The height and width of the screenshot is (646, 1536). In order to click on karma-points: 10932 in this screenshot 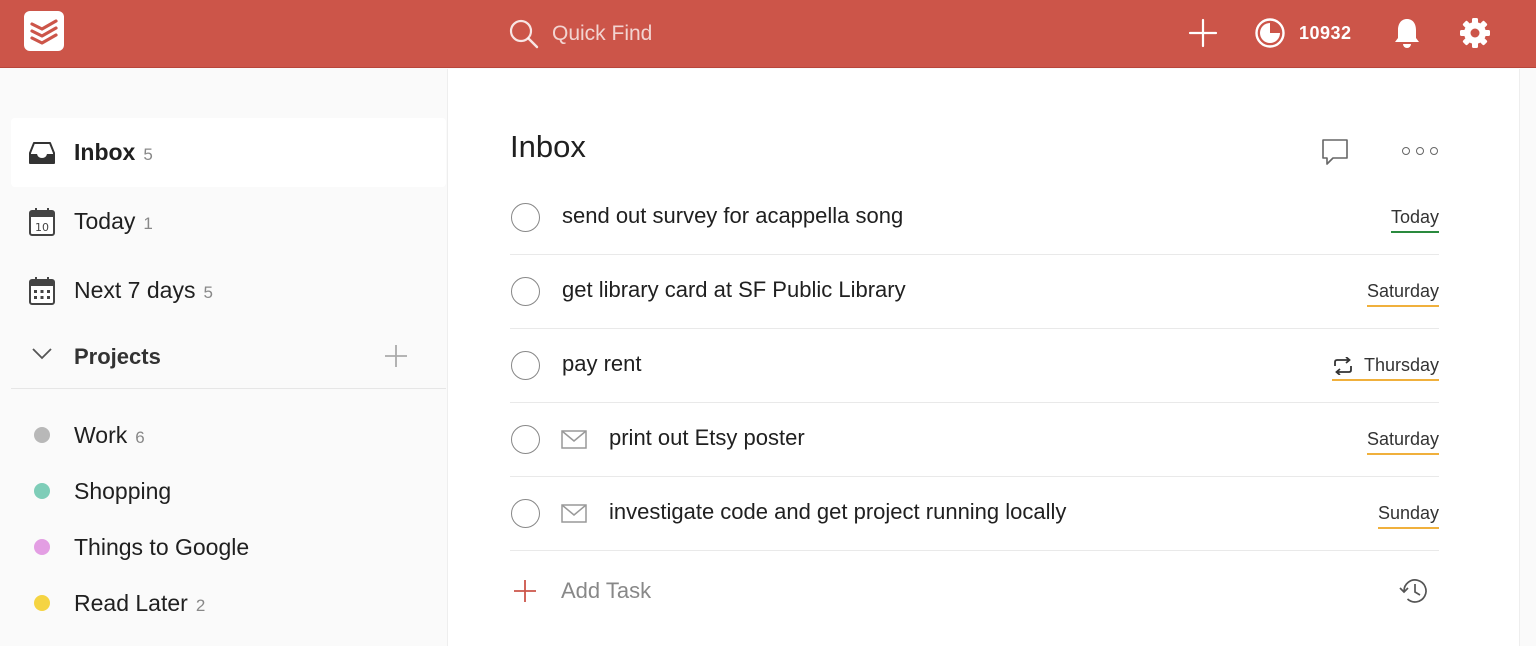, I will do `click(1325, 32)`.